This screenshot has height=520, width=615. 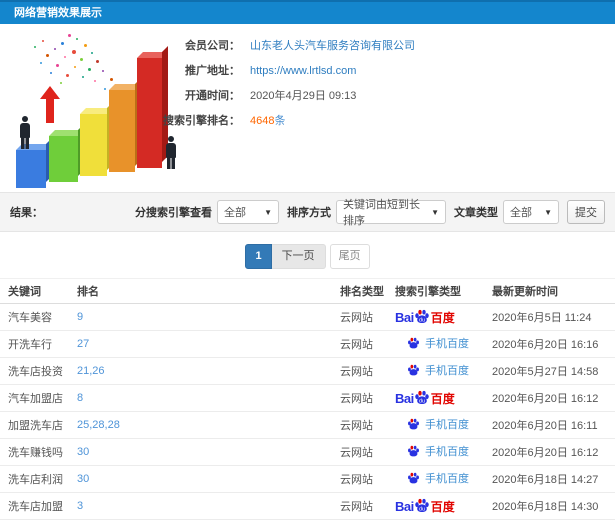 I want to click on updated-cell: 2020年6月18日 14:30, so click(x=553, y=506).